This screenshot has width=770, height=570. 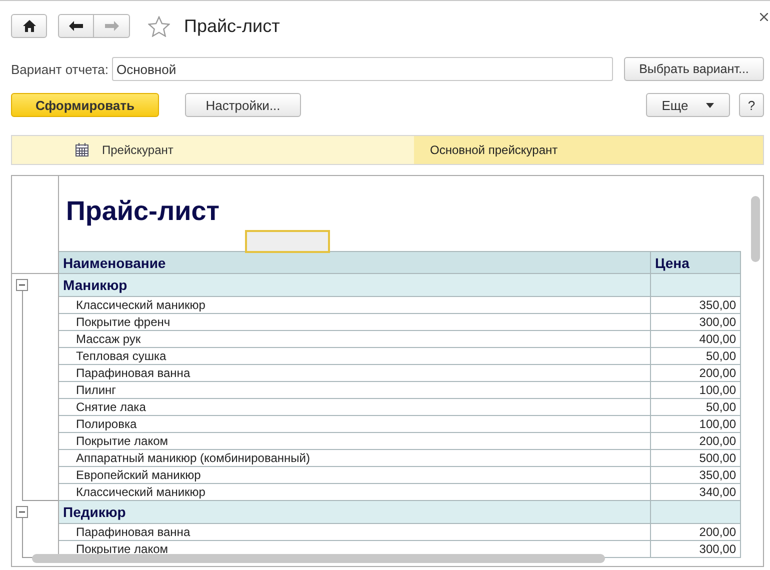 I want to click on calendar-icon, so click(x=82, y=150).